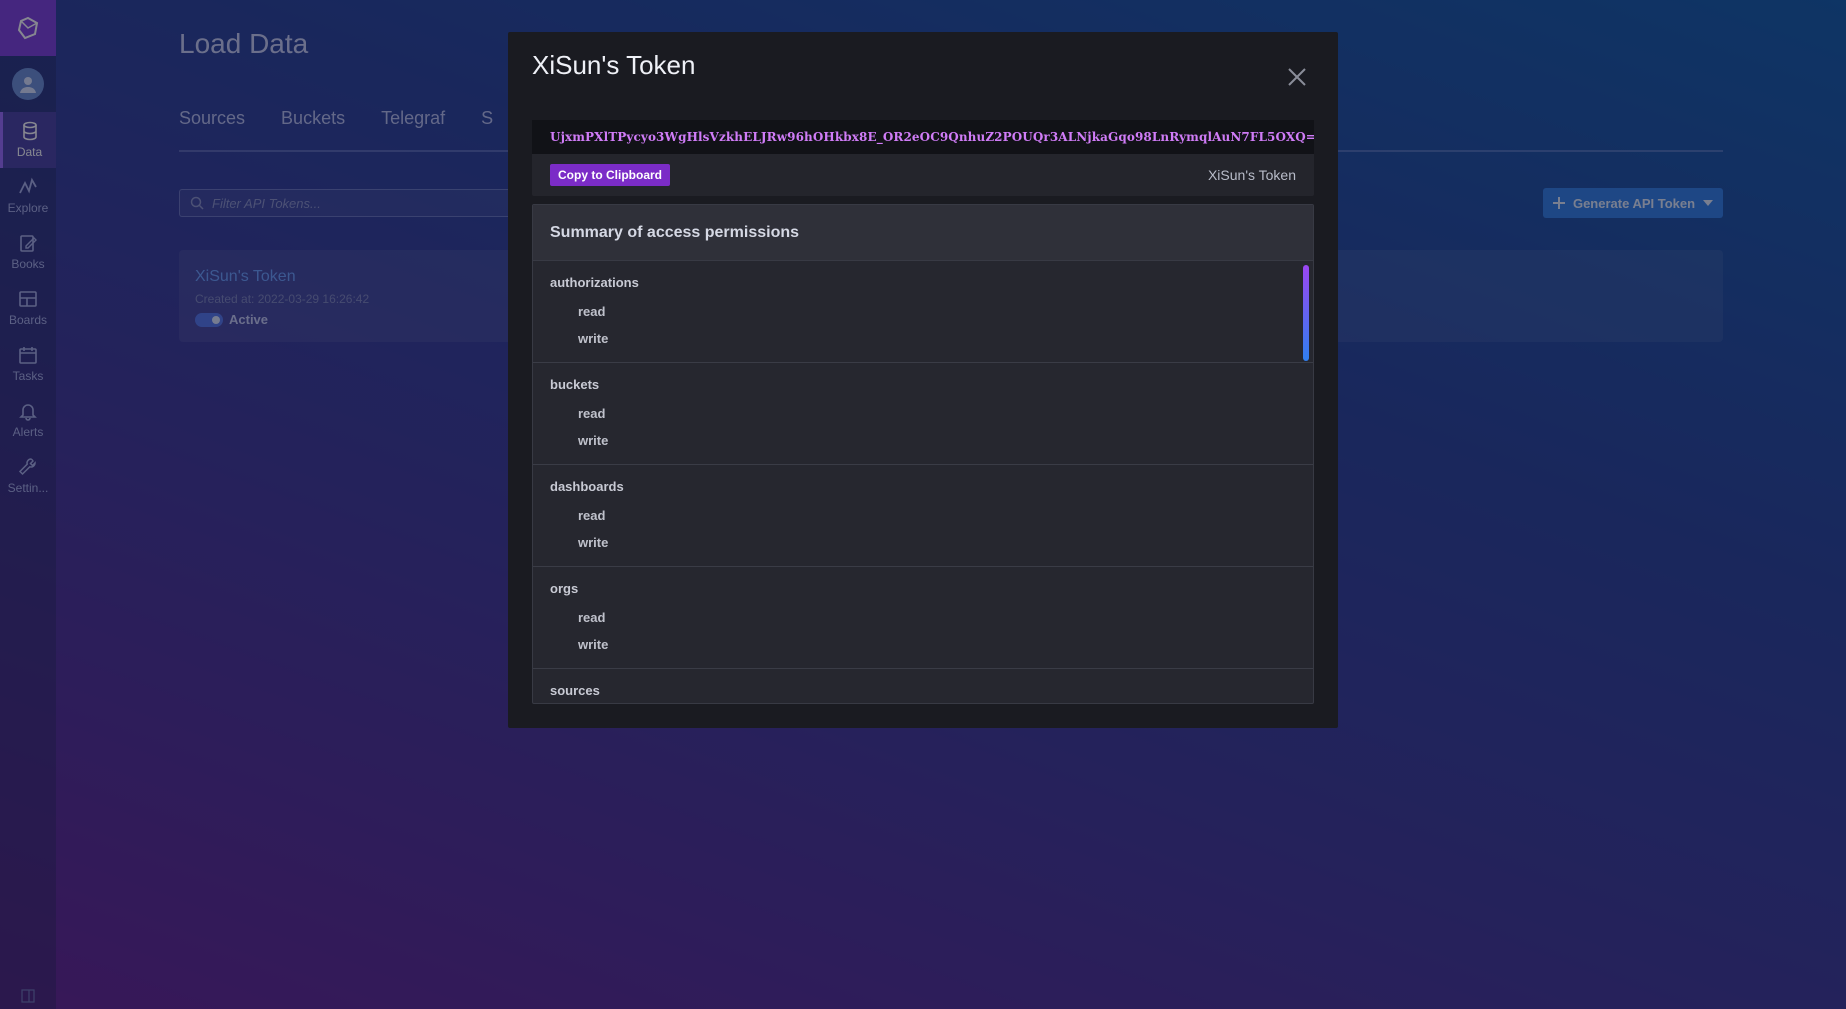 The width and height of the screenshot is (1846, 1009). Describe the element at coordinates (1306, 313) in the screenshot. I see `scrollbar-thumb` at that location.